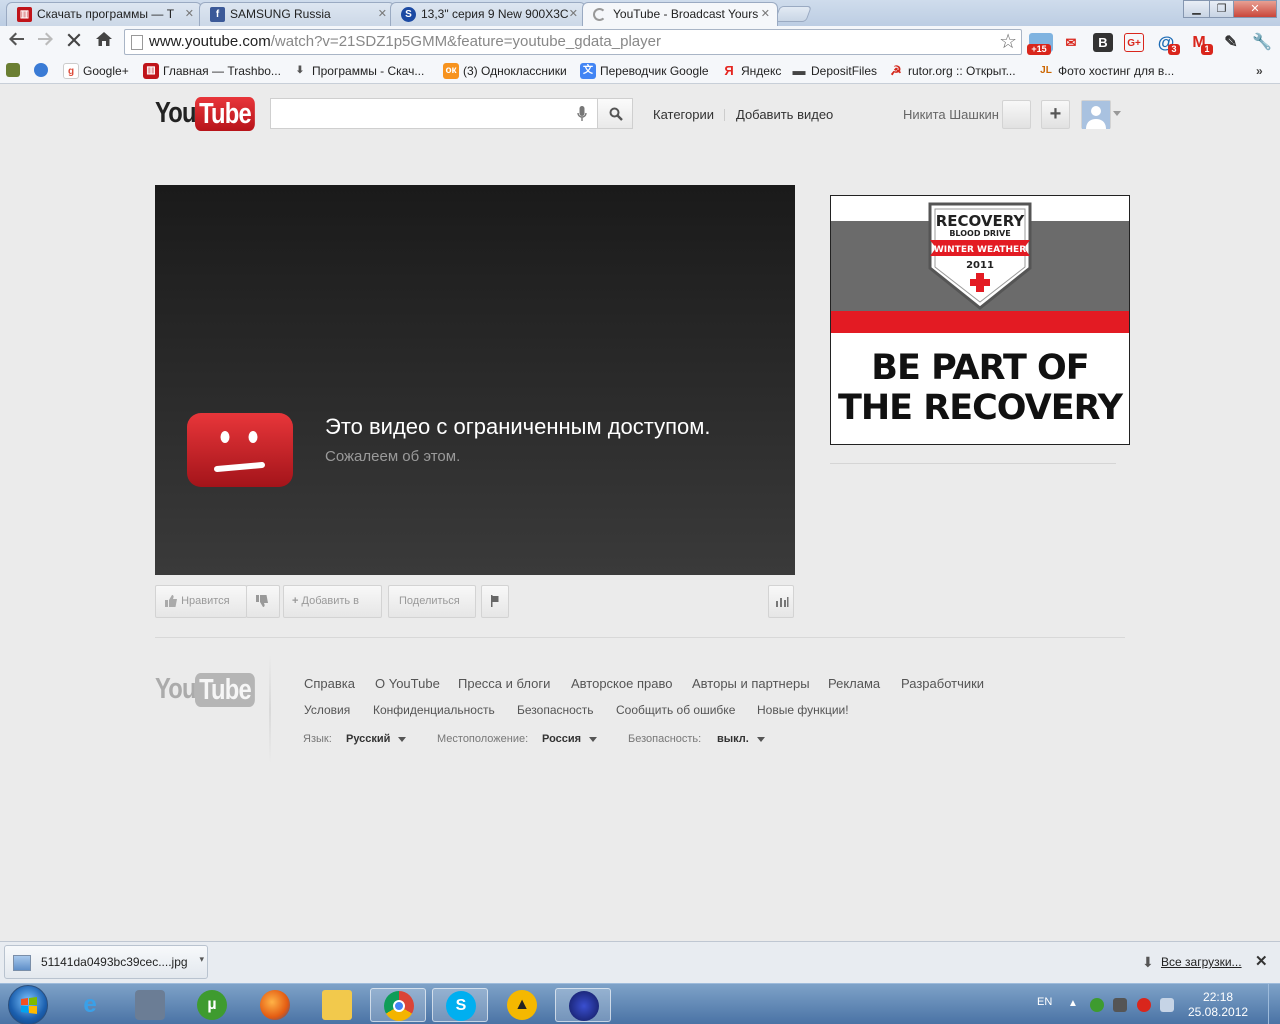  What do you see at coordinates (45, 42) in the screenshot?
I see `forward-arrow-icon` at bounding box center [45, 42].